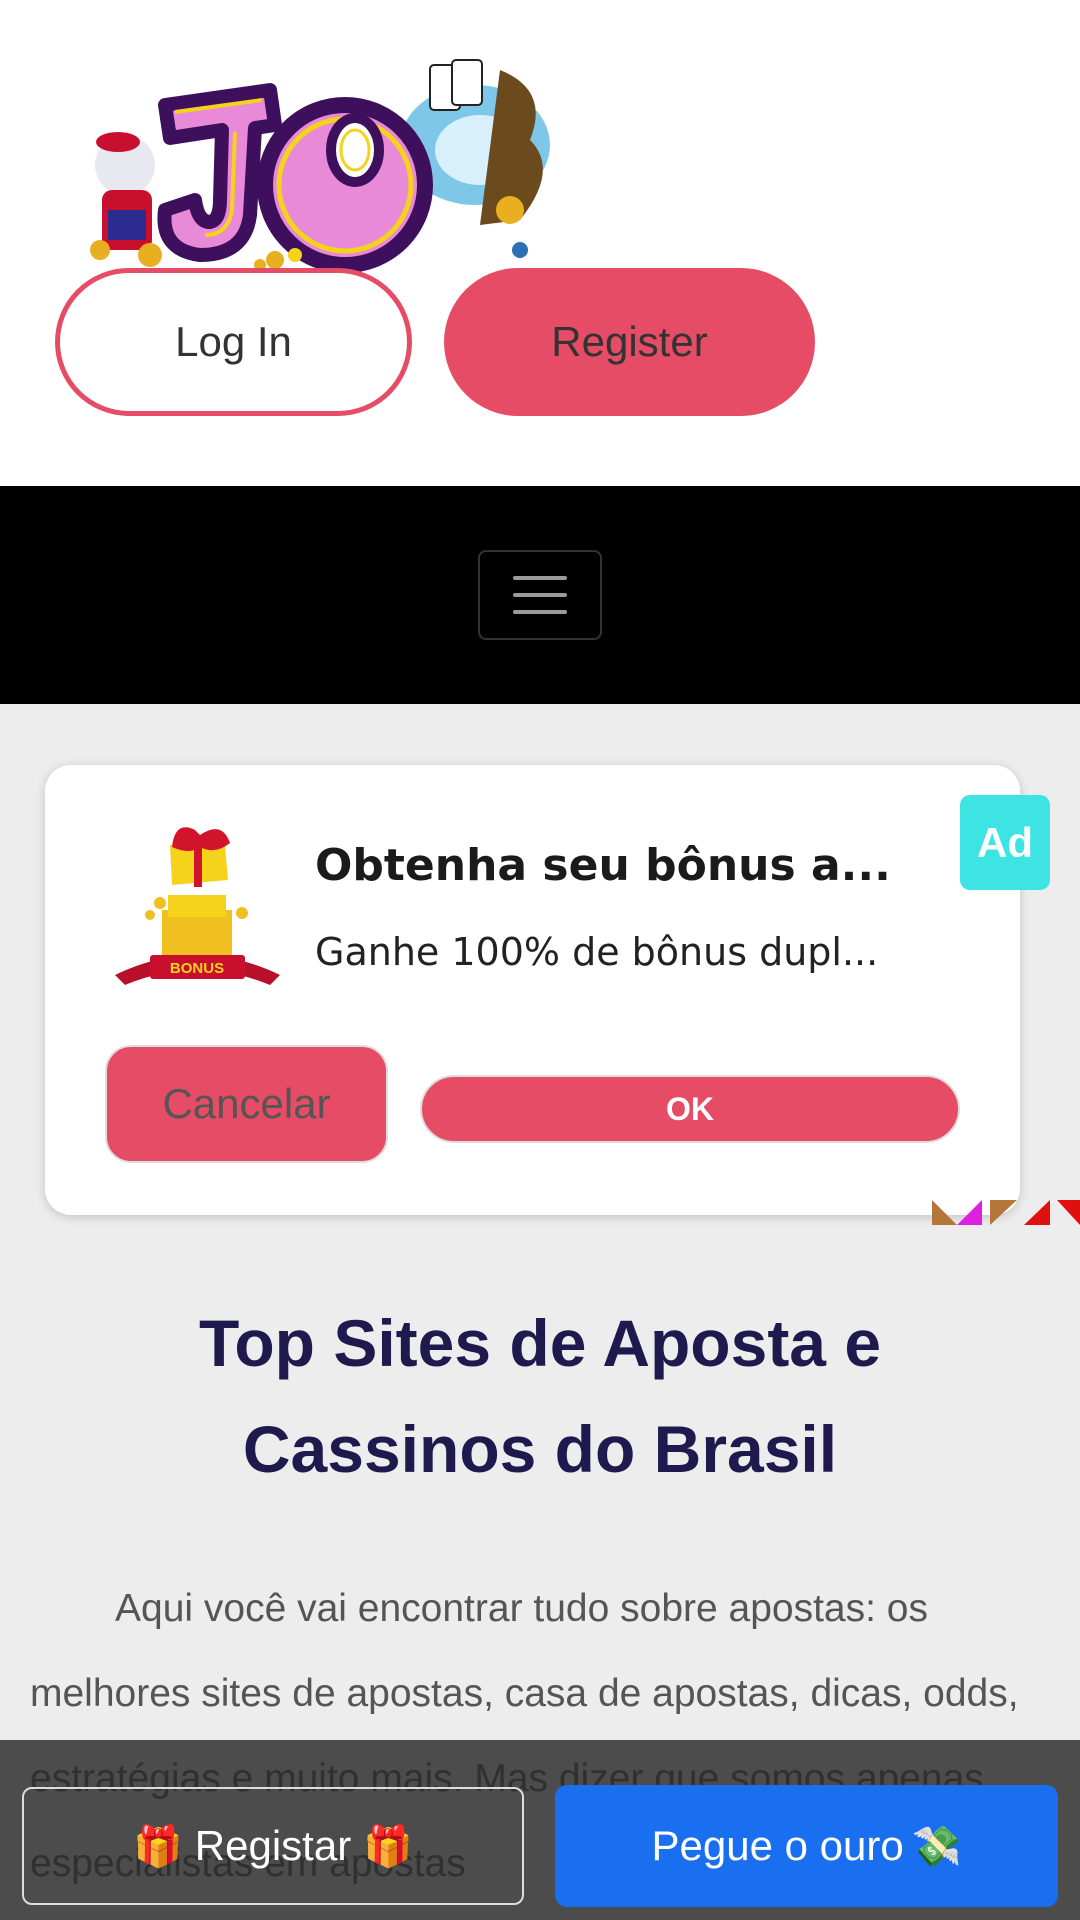 This screenshot has width=1080, height=1920. What do you see at coordinates (197, 968) in the screenshot?
I see `bonus-icon-label: BONUS` at bounding box center [197, 968].